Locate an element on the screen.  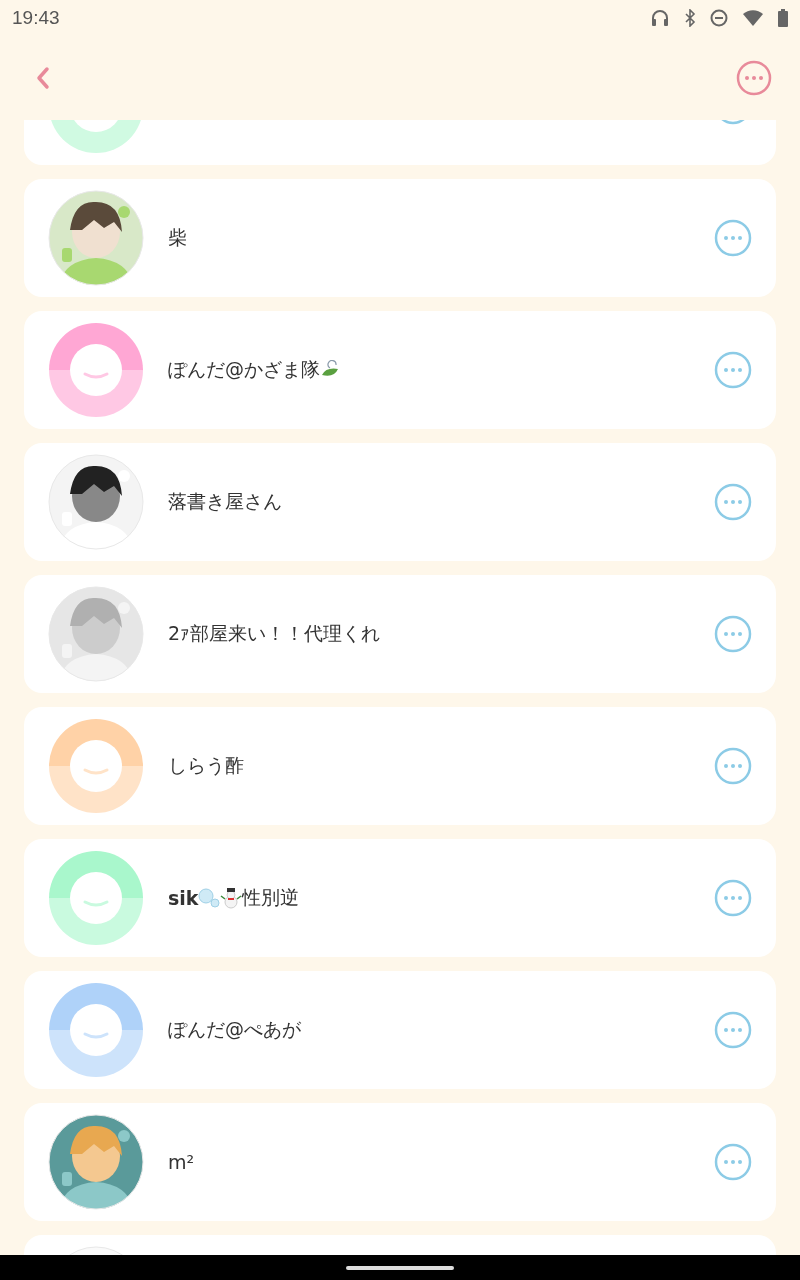
status-time: 19:43 is located at coordinates (36, 18).